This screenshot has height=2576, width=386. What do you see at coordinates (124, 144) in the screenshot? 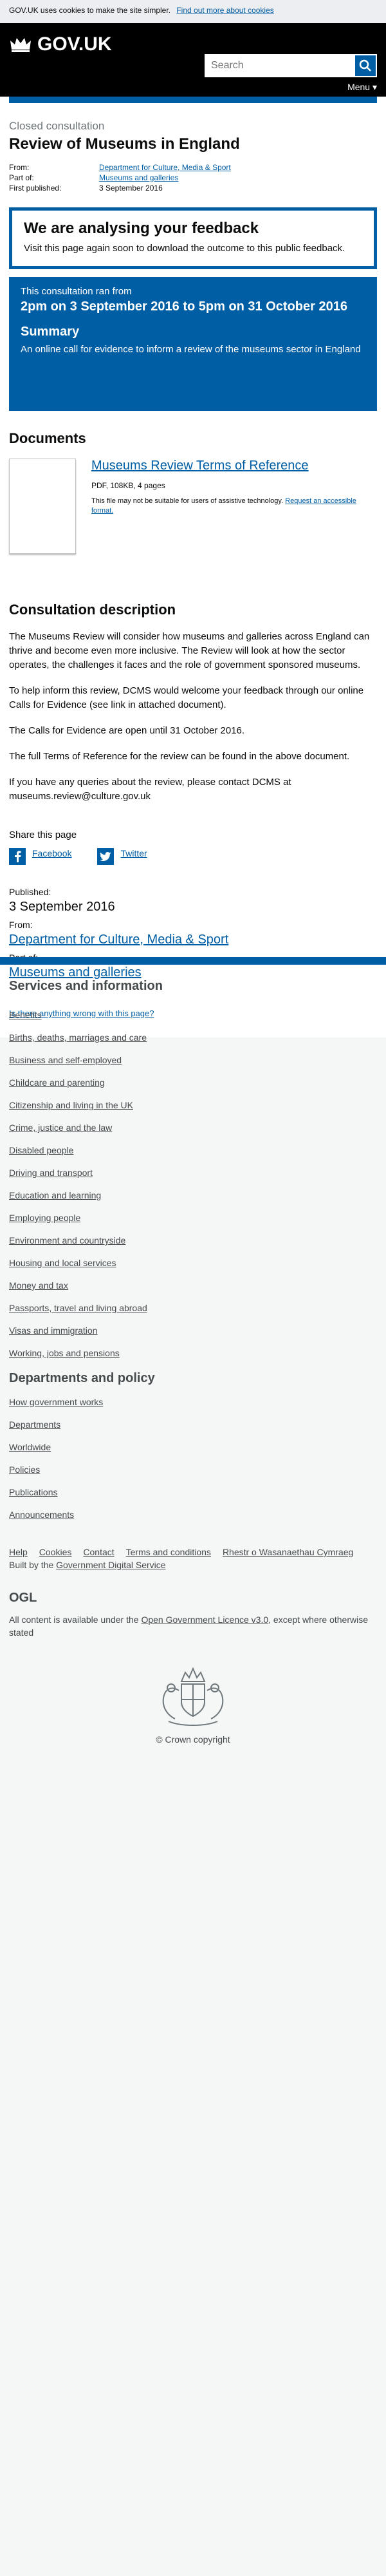
I see `page-title: Review of Museums in England` at bounding box center [124, 144].